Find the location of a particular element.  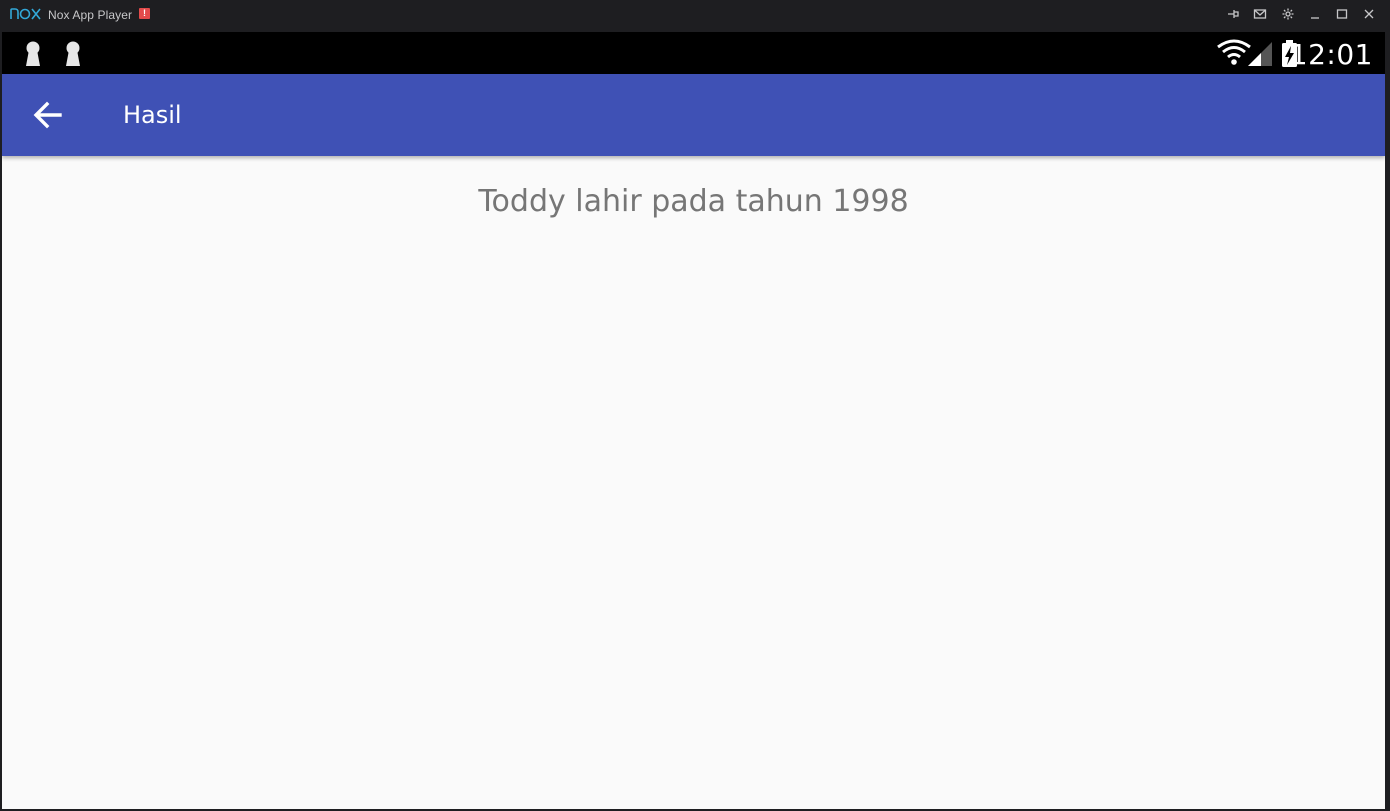

maximize-icon is located at coordinates (1342, 14).